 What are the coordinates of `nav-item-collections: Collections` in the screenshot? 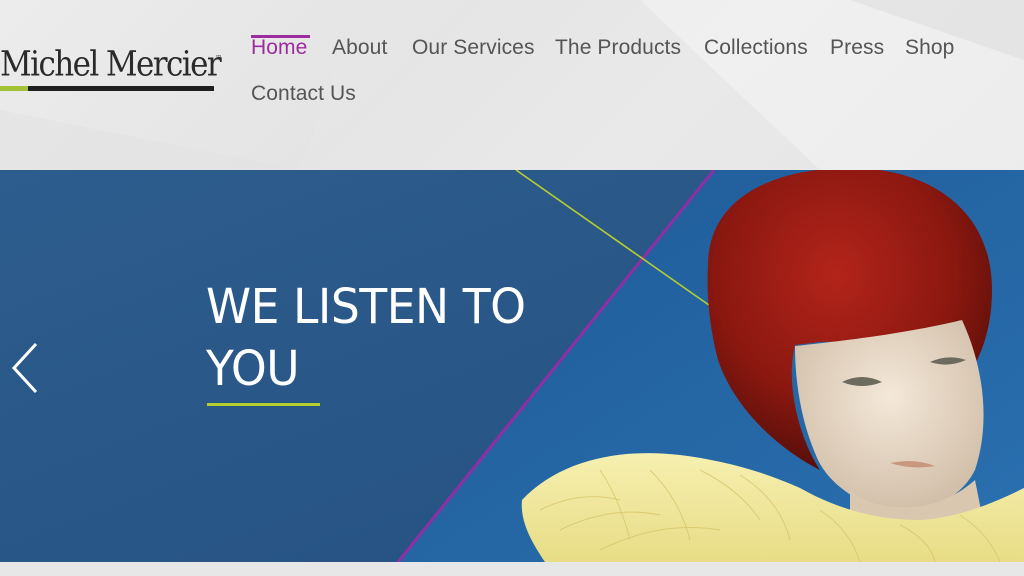 It's located at (756, 48).